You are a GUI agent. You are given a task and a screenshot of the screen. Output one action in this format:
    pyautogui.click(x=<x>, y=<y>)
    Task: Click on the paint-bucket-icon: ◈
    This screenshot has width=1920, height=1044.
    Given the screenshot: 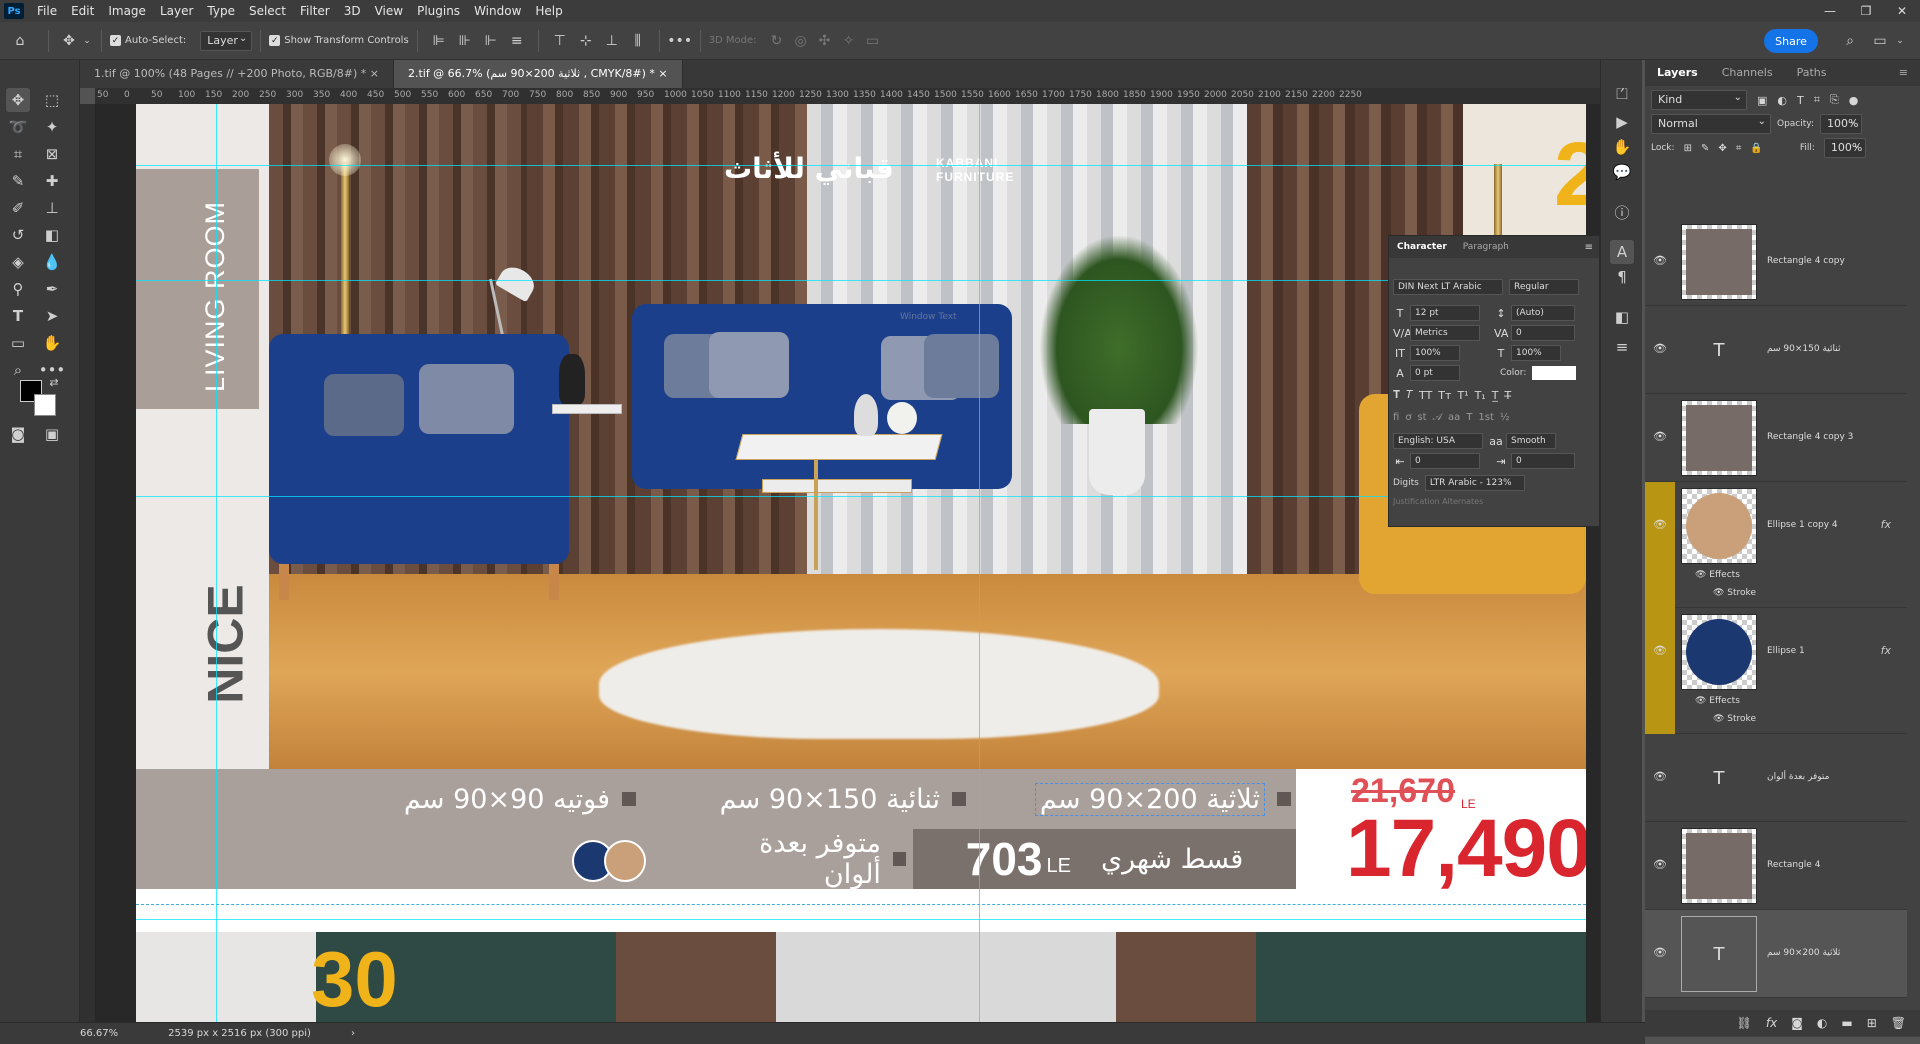 What is the action you would take?
    pyautogui.click(x=18, y=262)
    